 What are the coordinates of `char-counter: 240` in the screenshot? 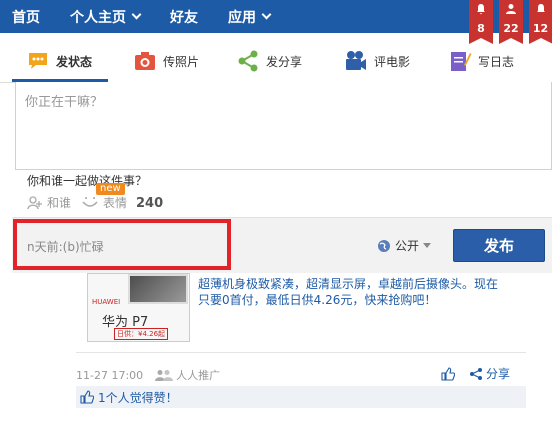 It's located at (150, 203).